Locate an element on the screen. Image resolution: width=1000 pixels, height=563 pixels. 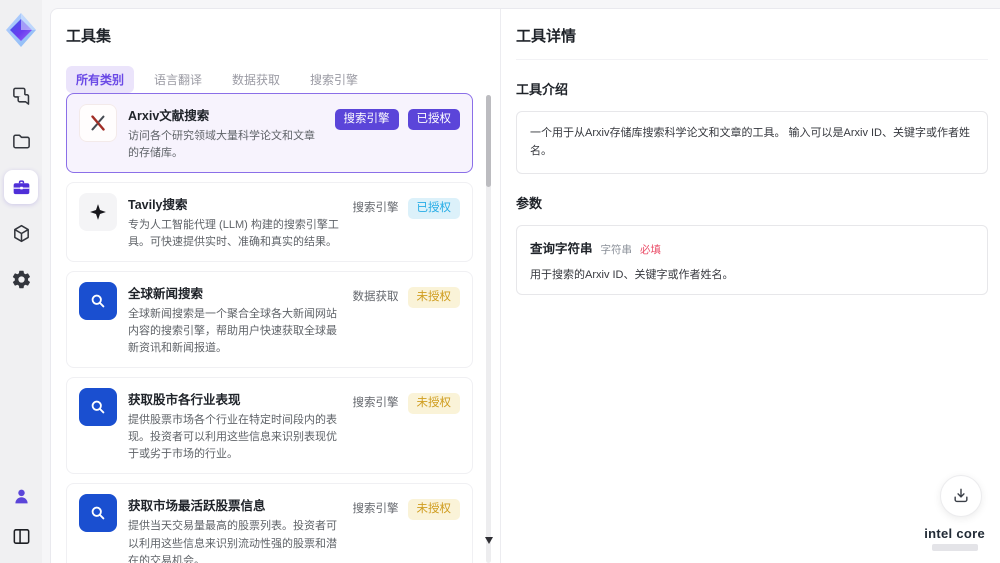
folder-icon is located at coordinates (21, 141).